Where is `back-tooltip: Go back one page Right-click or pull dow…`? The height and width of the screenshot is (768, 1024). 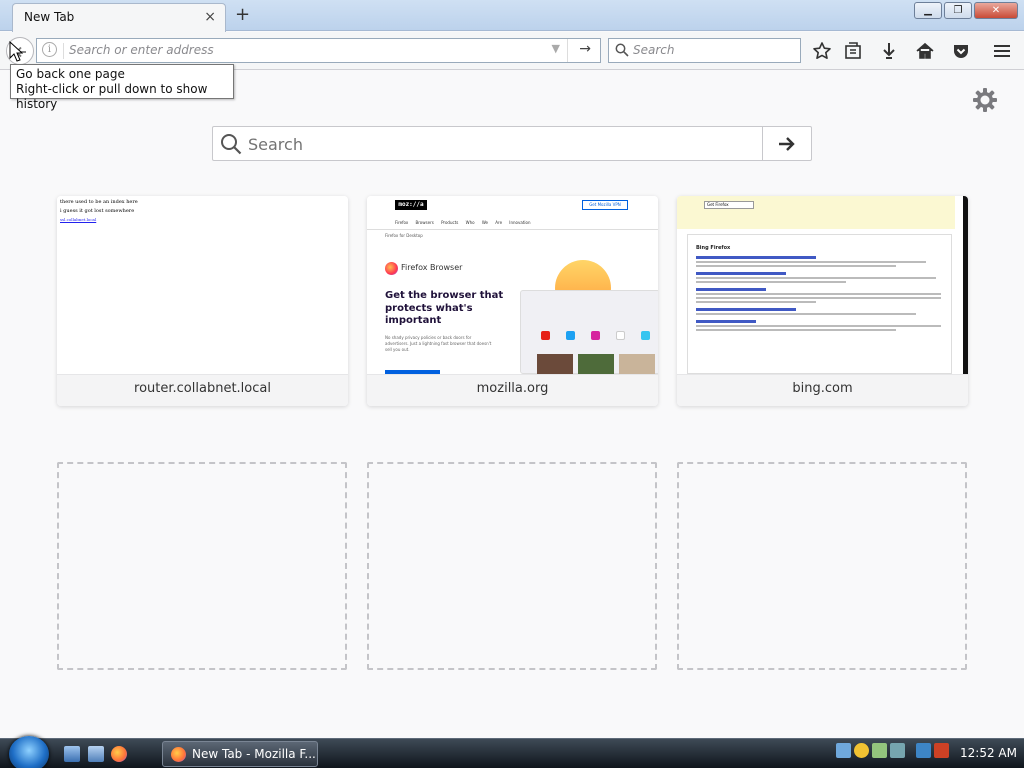 back-tooltip: Go back one page Right-click or pull dow… is located at coordinates (122, 87).